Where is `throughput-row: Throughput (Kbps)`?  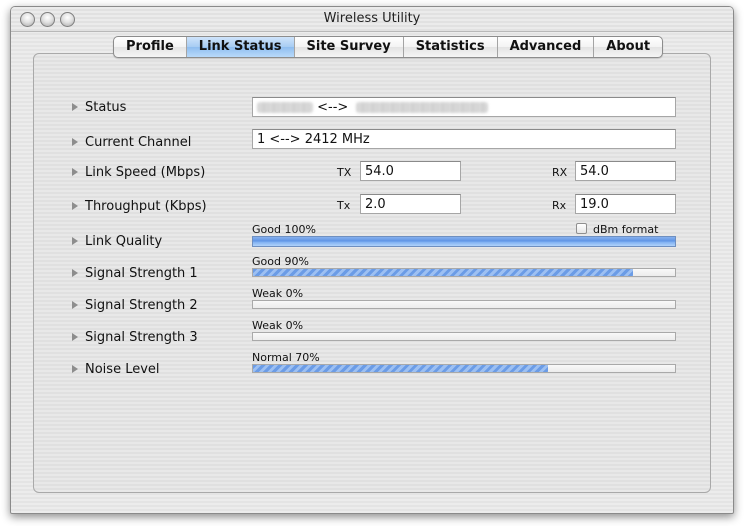 throughput-row: Throughput (Kbps) is located at coordinates (139, 206).